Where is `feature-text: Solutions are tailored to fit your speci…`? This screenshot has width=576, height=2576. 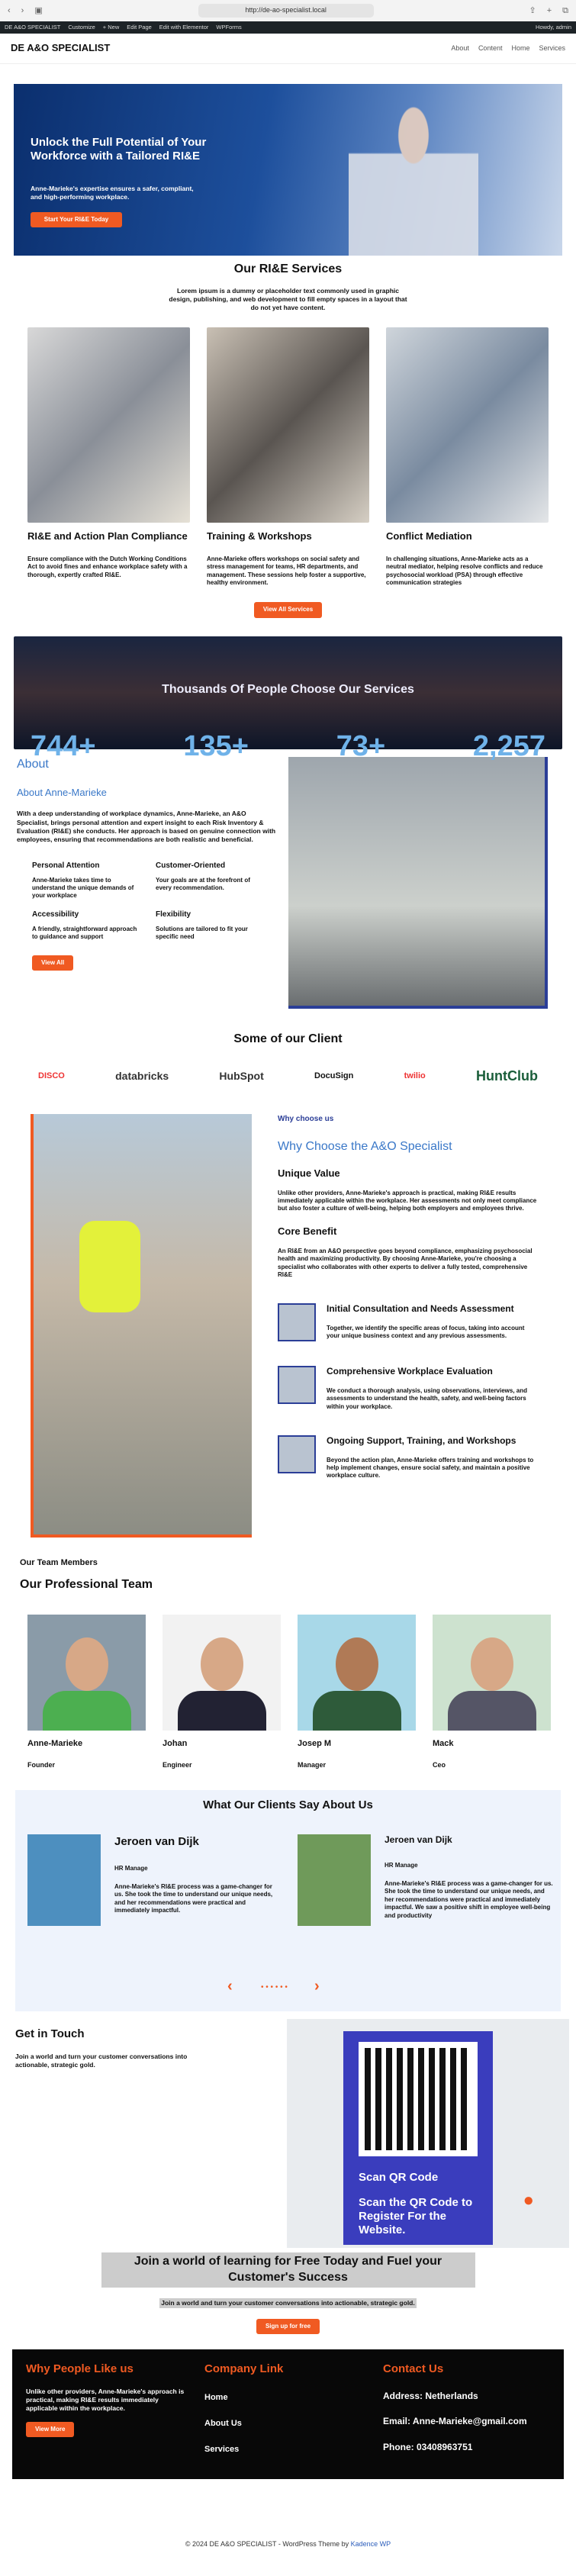
feature-text: Solutions are tailored to fit your speci… is located at coordinates (202, 933).